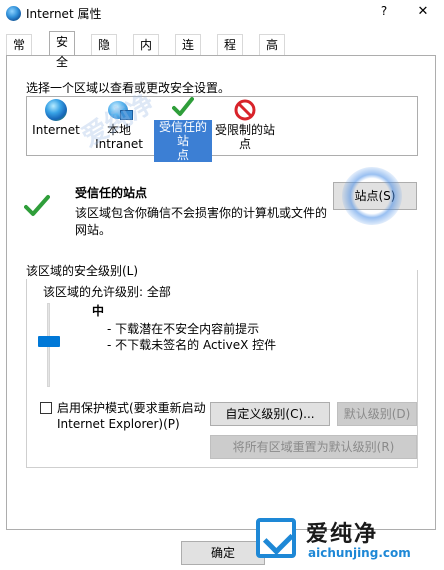 This screenshot has width=444, height=570. I want to click on zone-internet: Internet, so click(56, 118).